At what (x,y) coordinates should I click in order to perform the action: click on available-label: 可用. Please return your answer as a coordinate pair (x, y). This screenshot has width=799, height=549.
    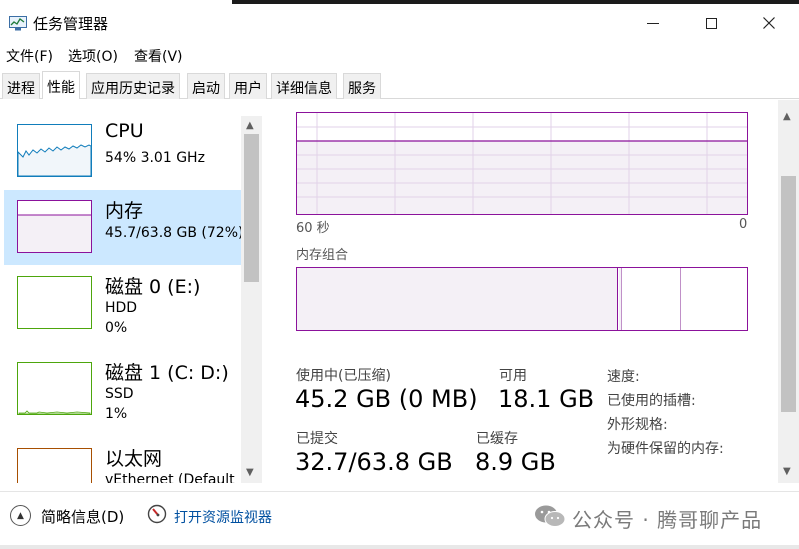
    Looking at the image, I should click on (513, 376).